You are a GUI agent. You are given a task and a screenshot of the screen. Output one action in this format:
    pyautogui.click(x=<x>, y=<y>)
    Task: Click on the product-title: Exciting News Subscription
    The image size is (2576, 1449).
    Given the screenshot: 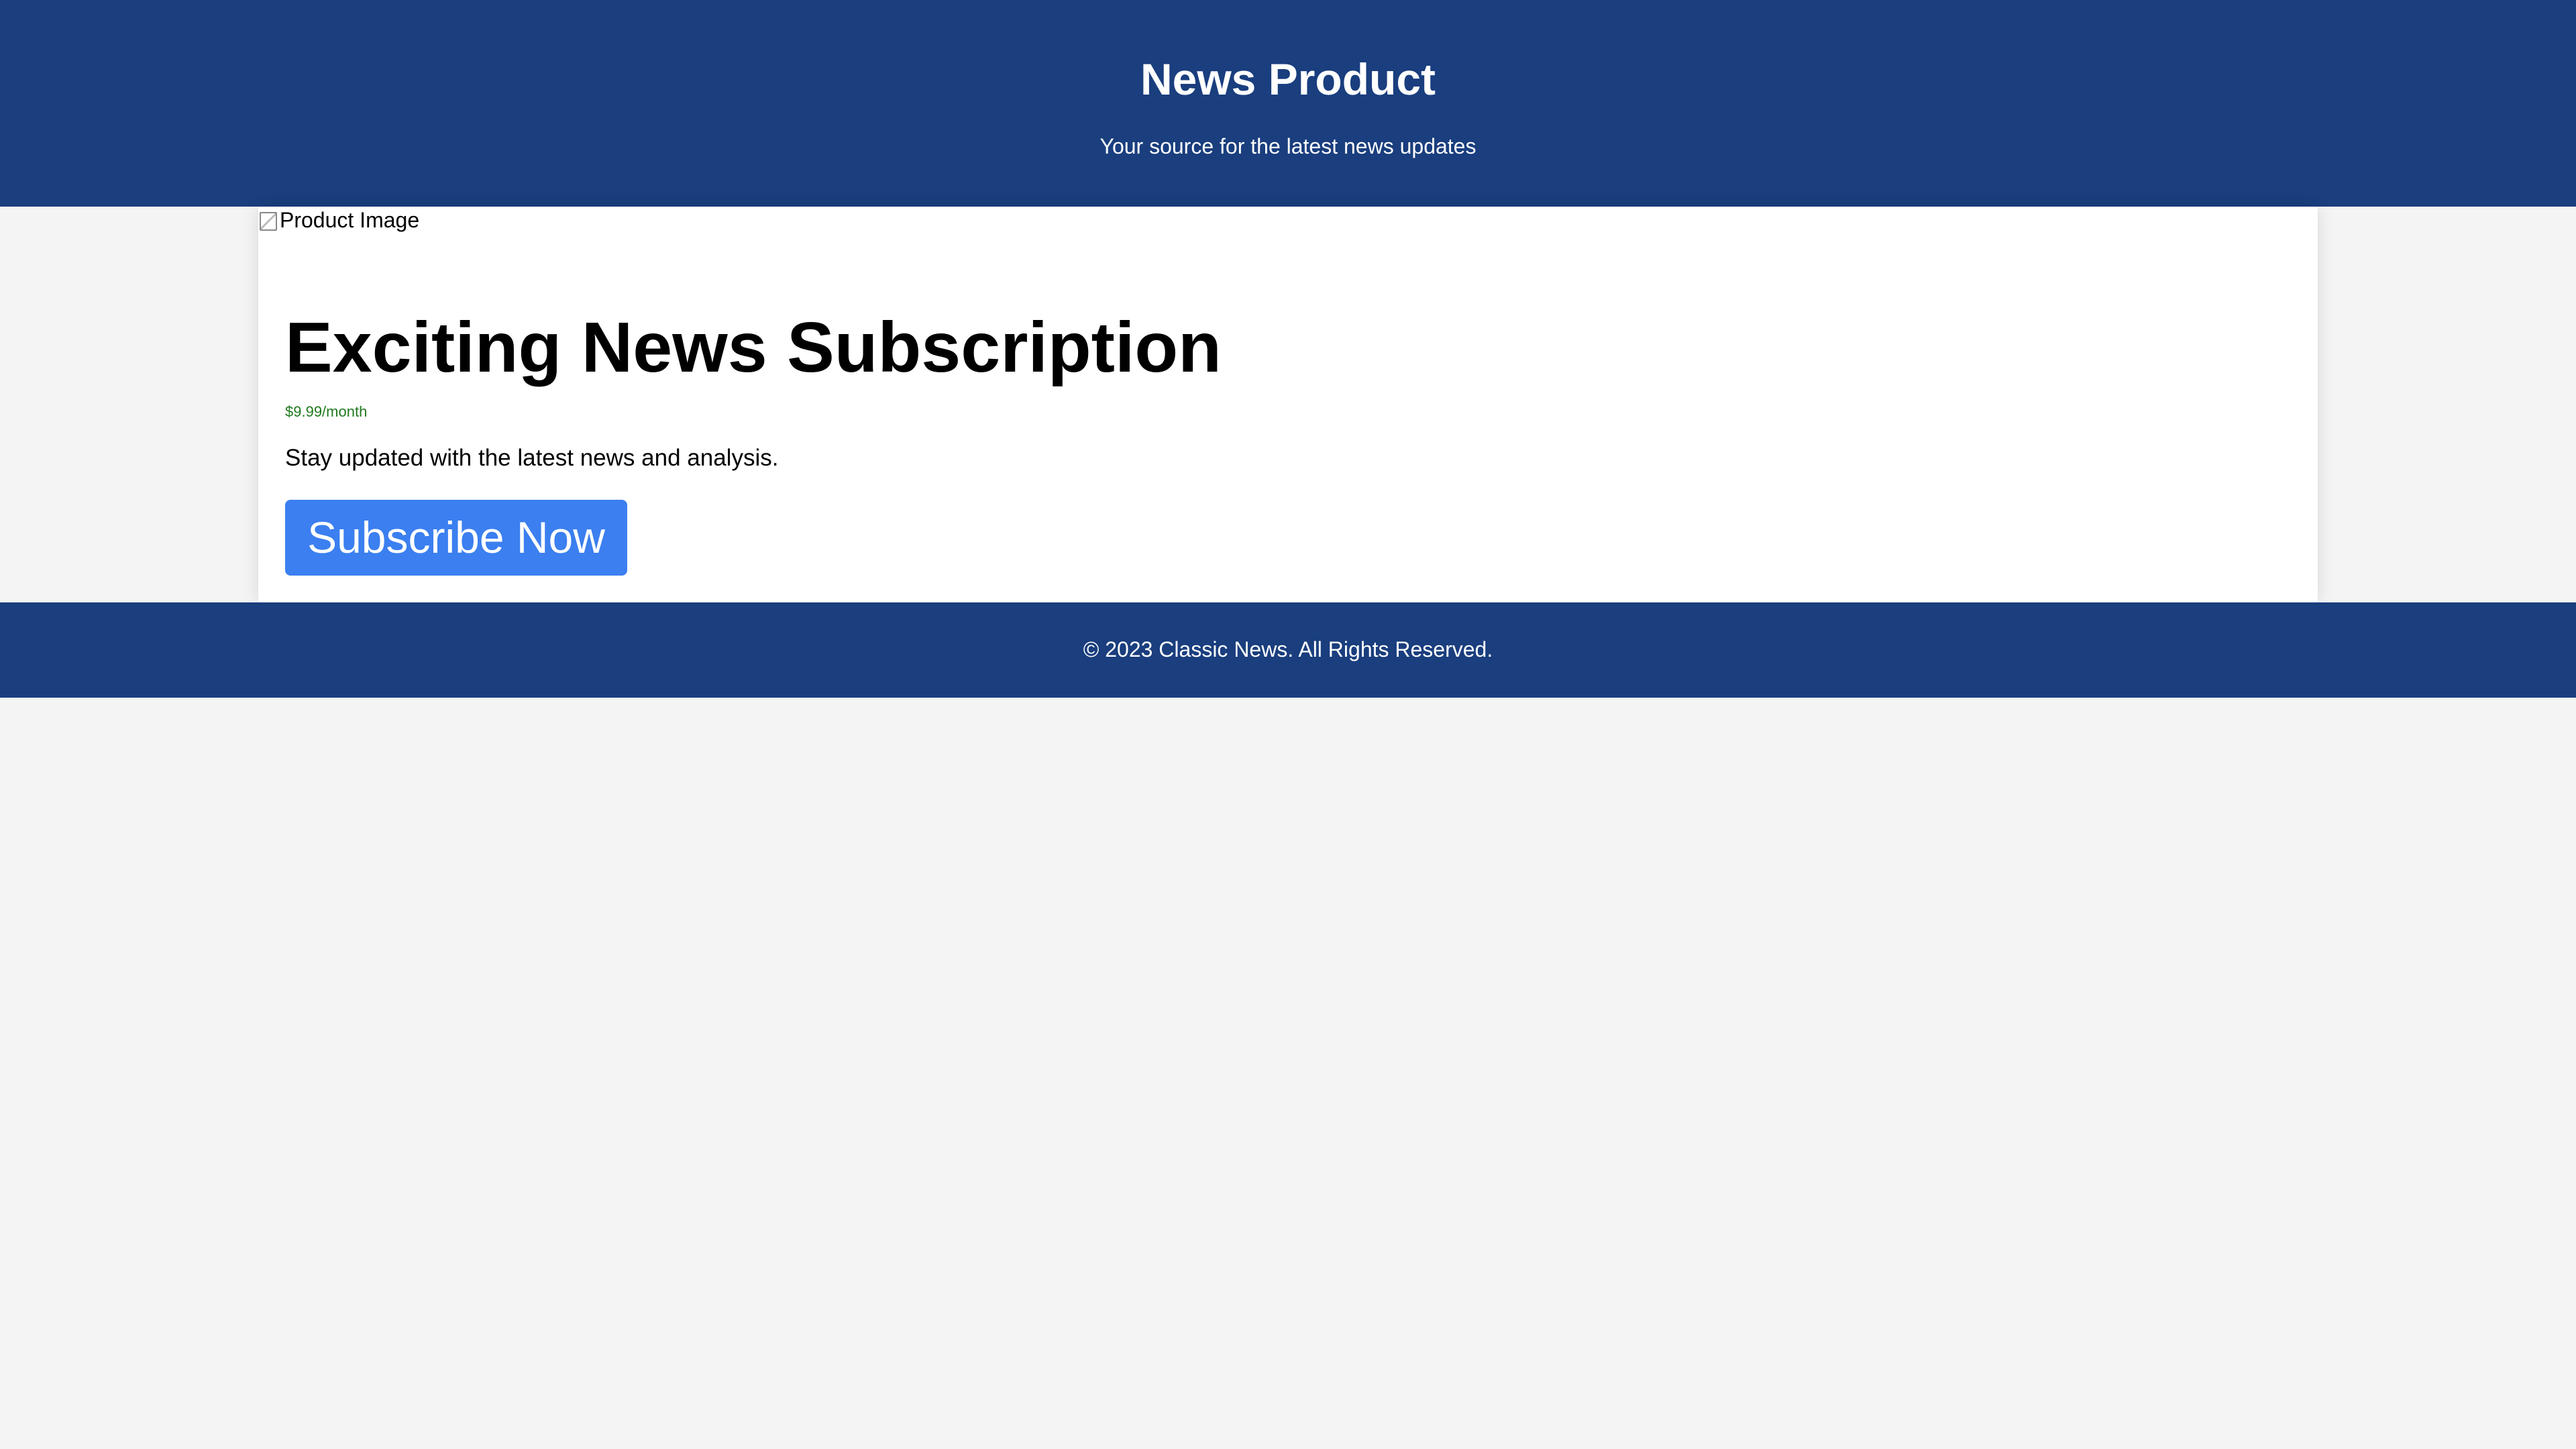 What is the action you would take?
    pyautogui.click(x=753, y=347)
    